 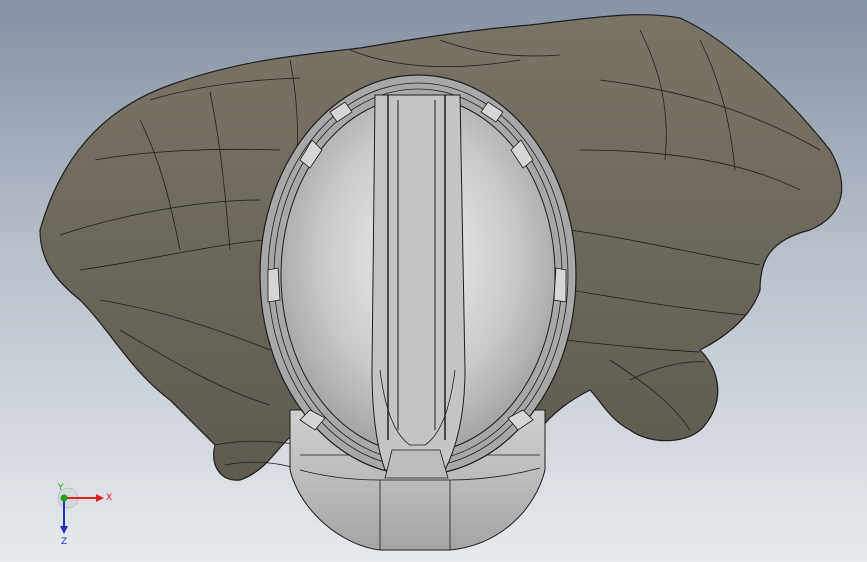 I want to click on z-axis-label: Z, so click(x=64, y=542).